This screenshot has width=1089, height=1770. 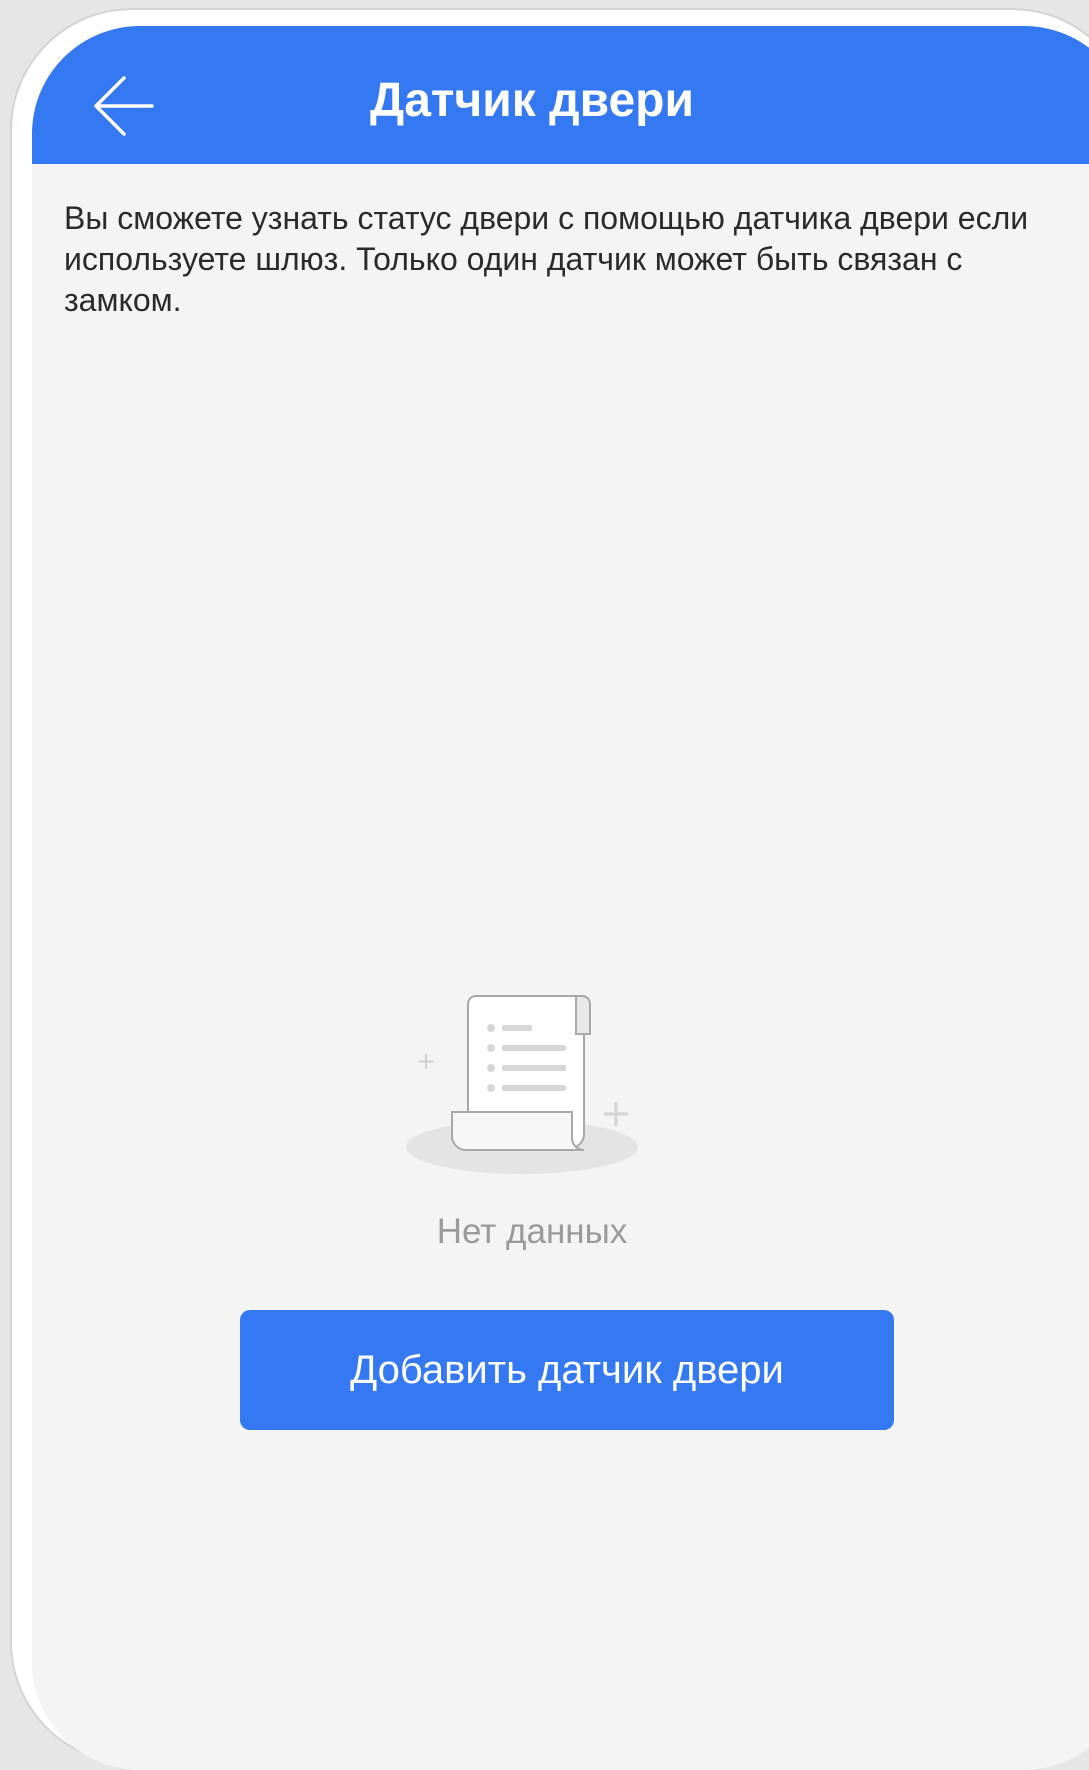 I want to click on app-header: Датчик двери, so click(x=560, y=95).